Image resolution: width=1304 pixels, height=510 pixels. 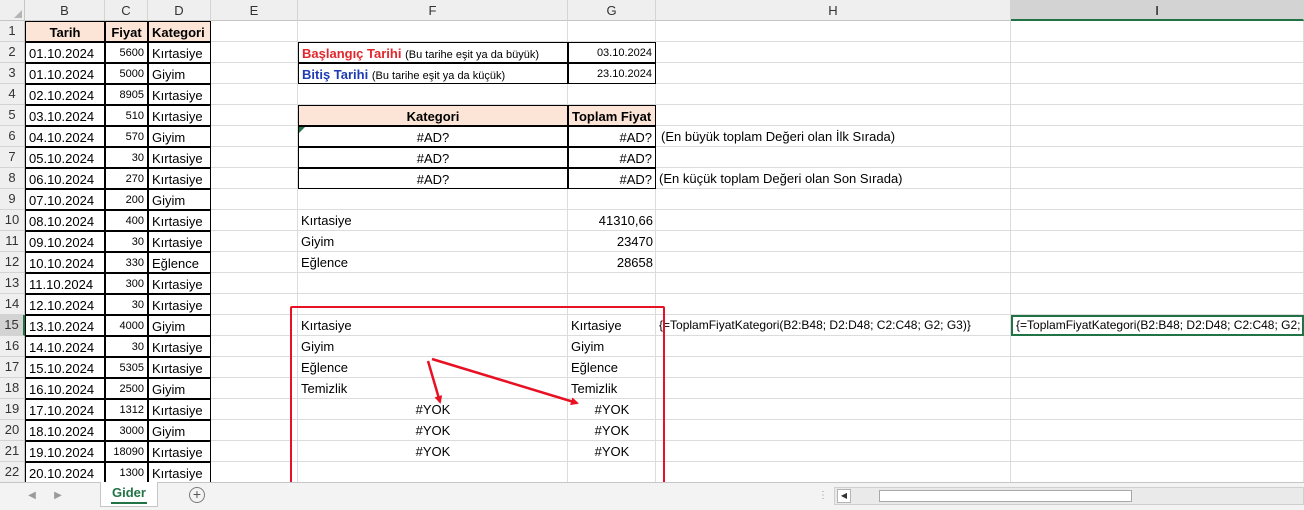 I want to click on tab-scroll-right-icon: ▶, so click(x=58, y=496).